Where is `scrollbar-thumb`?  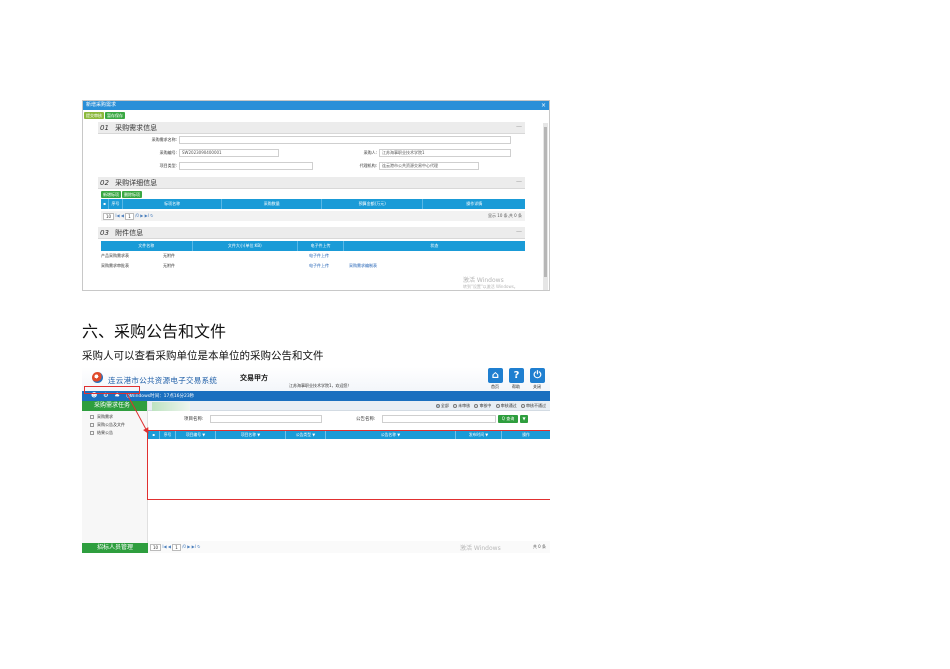
scrollbar-thumb is located at coordinates (545, 202).